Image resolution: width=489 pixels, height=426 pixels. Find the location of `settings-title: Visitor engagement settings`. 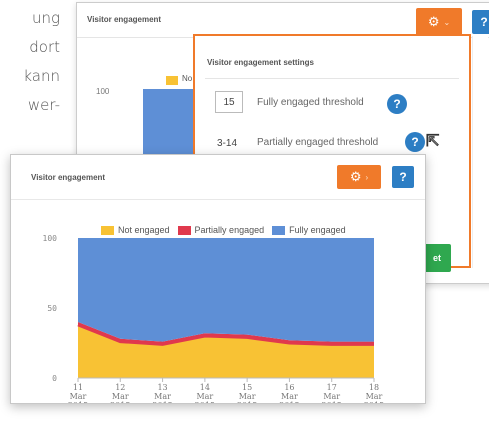

settings-title: Visitor engagement settings is located at coordinates (260, 62).